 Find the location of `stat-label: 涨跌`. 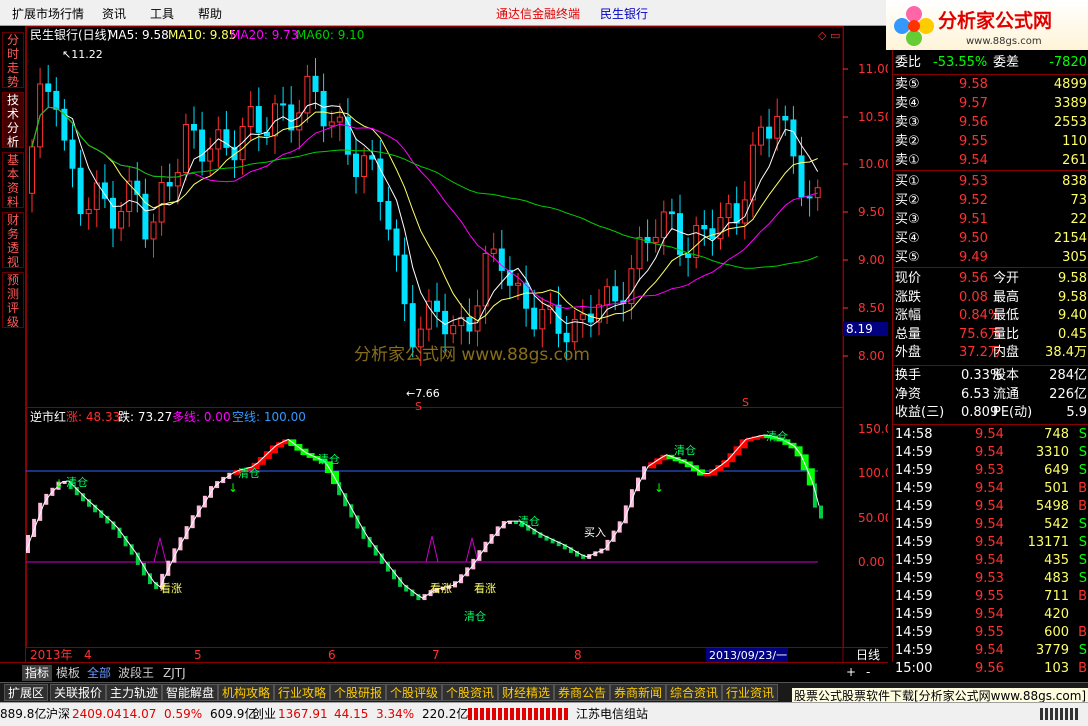

stat-label: 涨跌 is located at coordinates (908, 297).